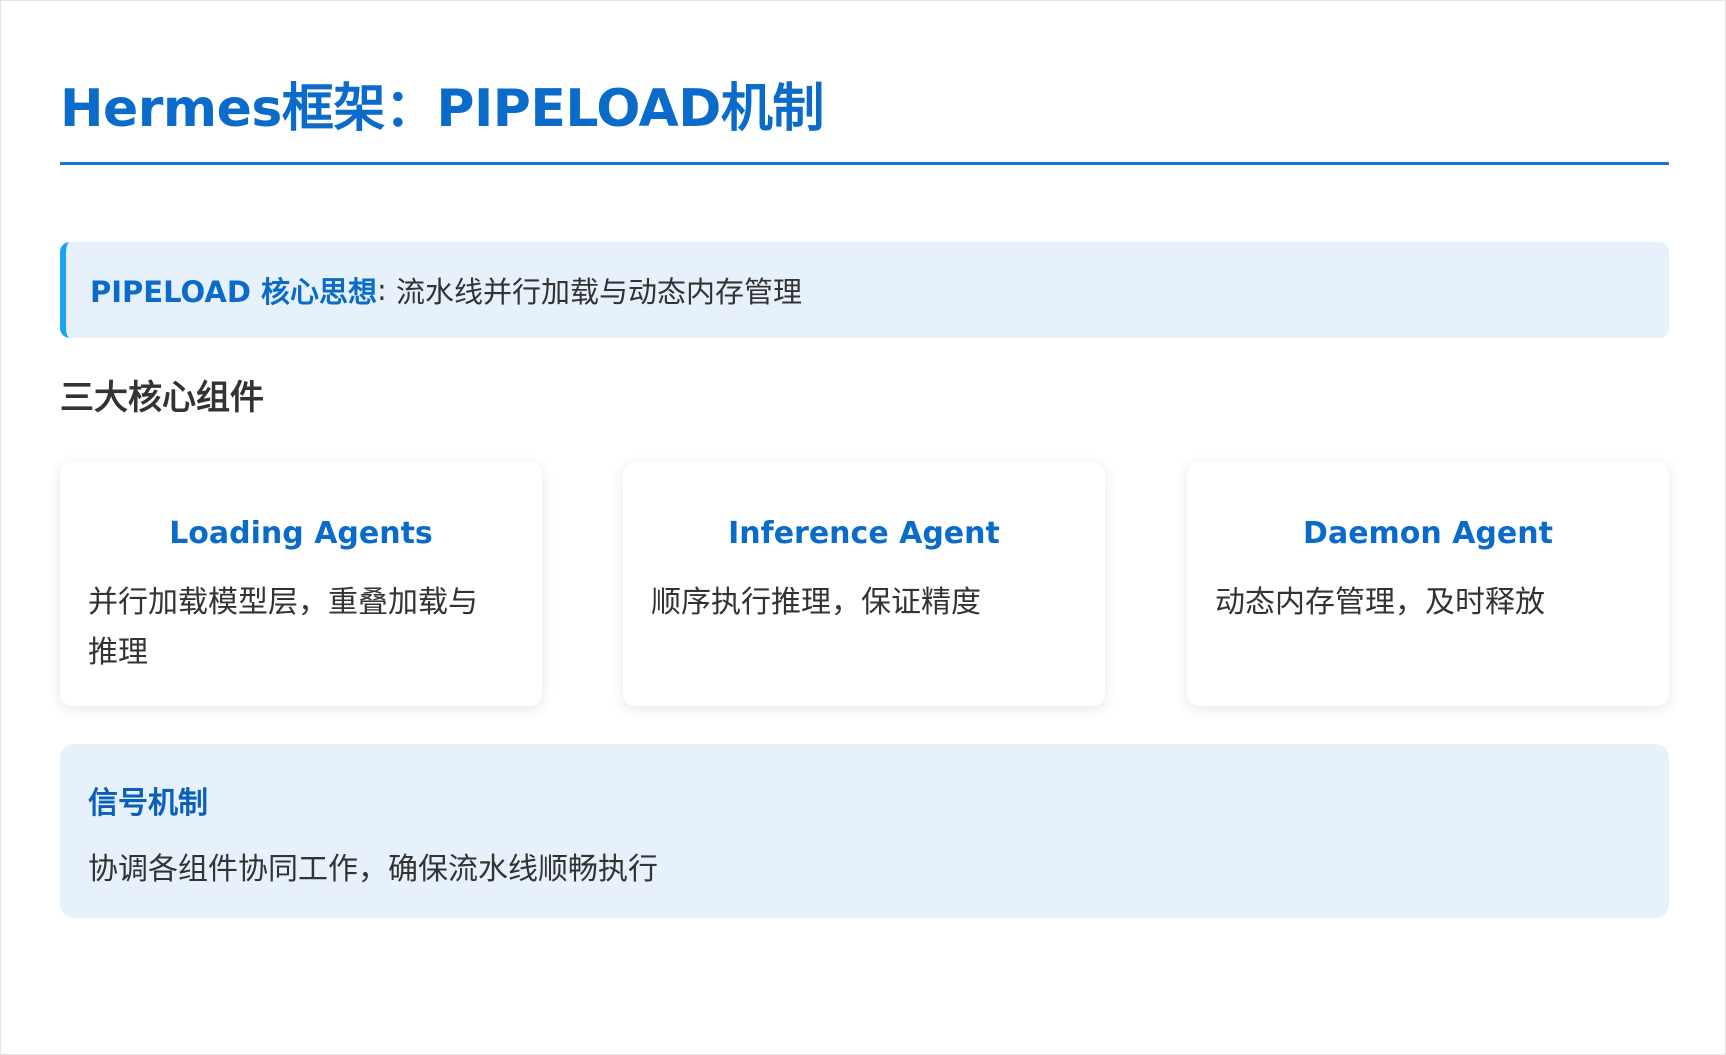 Image resolution: width=1726 pixels, height=1055 pixels. I want to click on title-divider, so click(864, 163).